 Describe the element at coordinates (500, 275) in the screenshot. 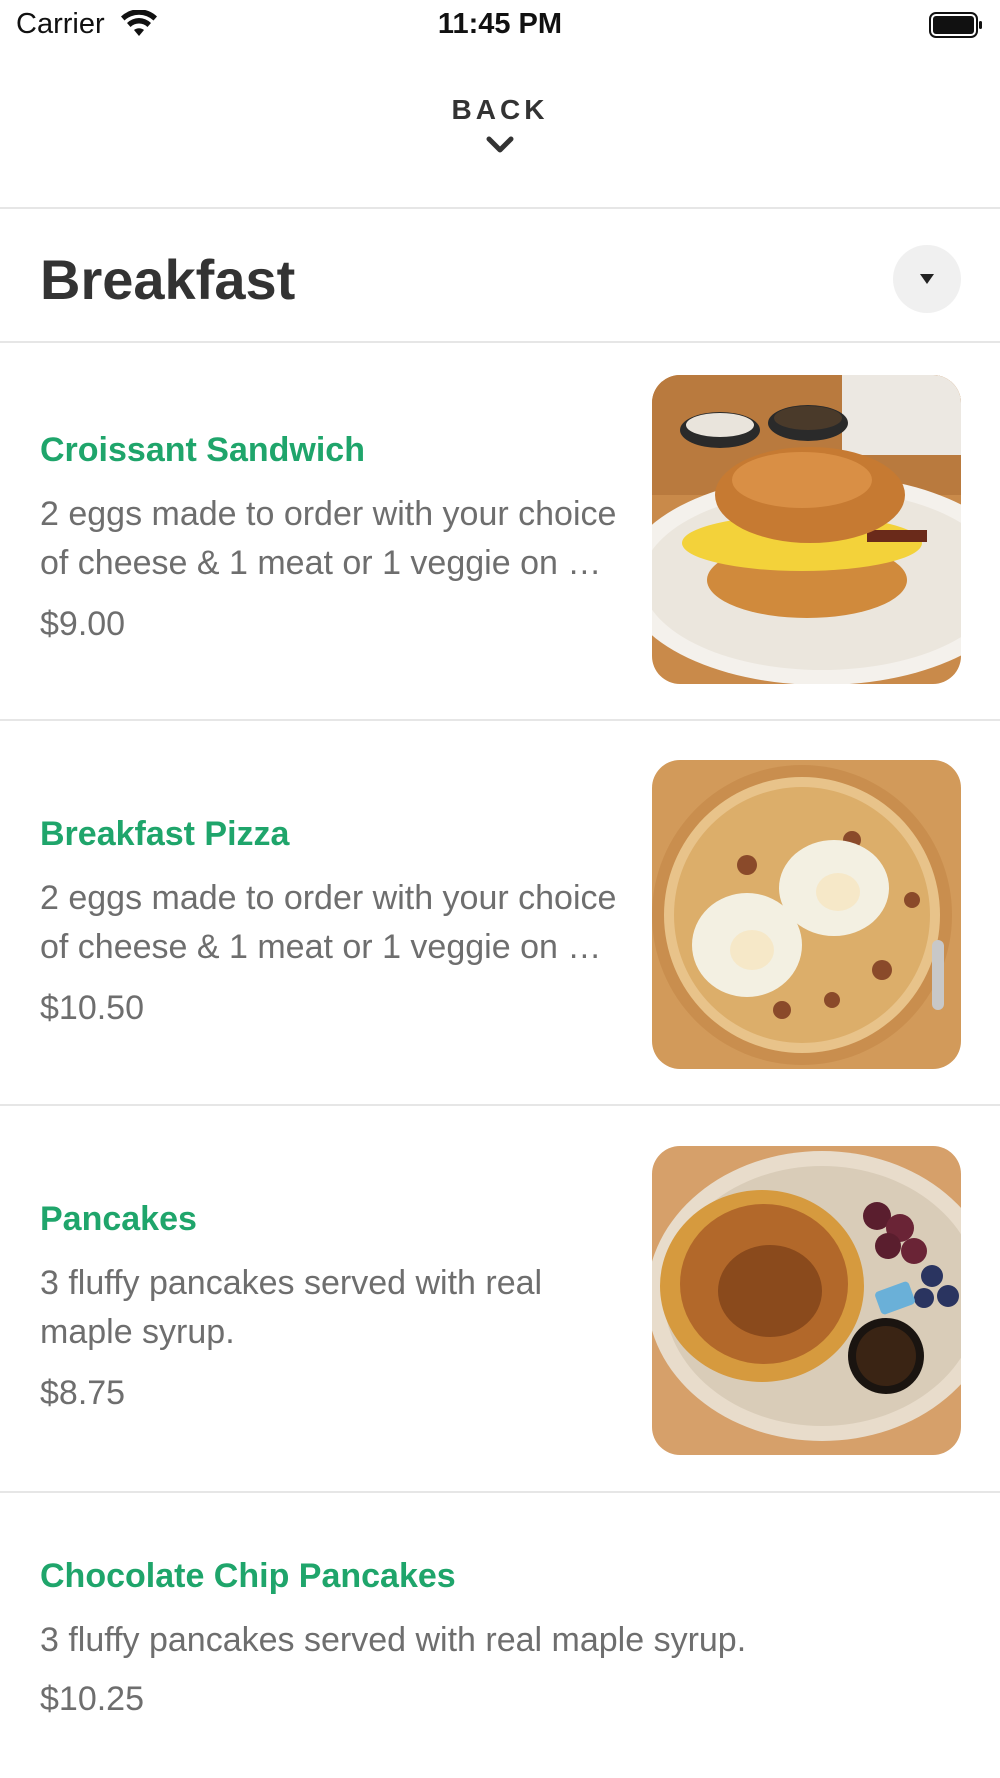

I see `category-header: Breakfast` at that location.